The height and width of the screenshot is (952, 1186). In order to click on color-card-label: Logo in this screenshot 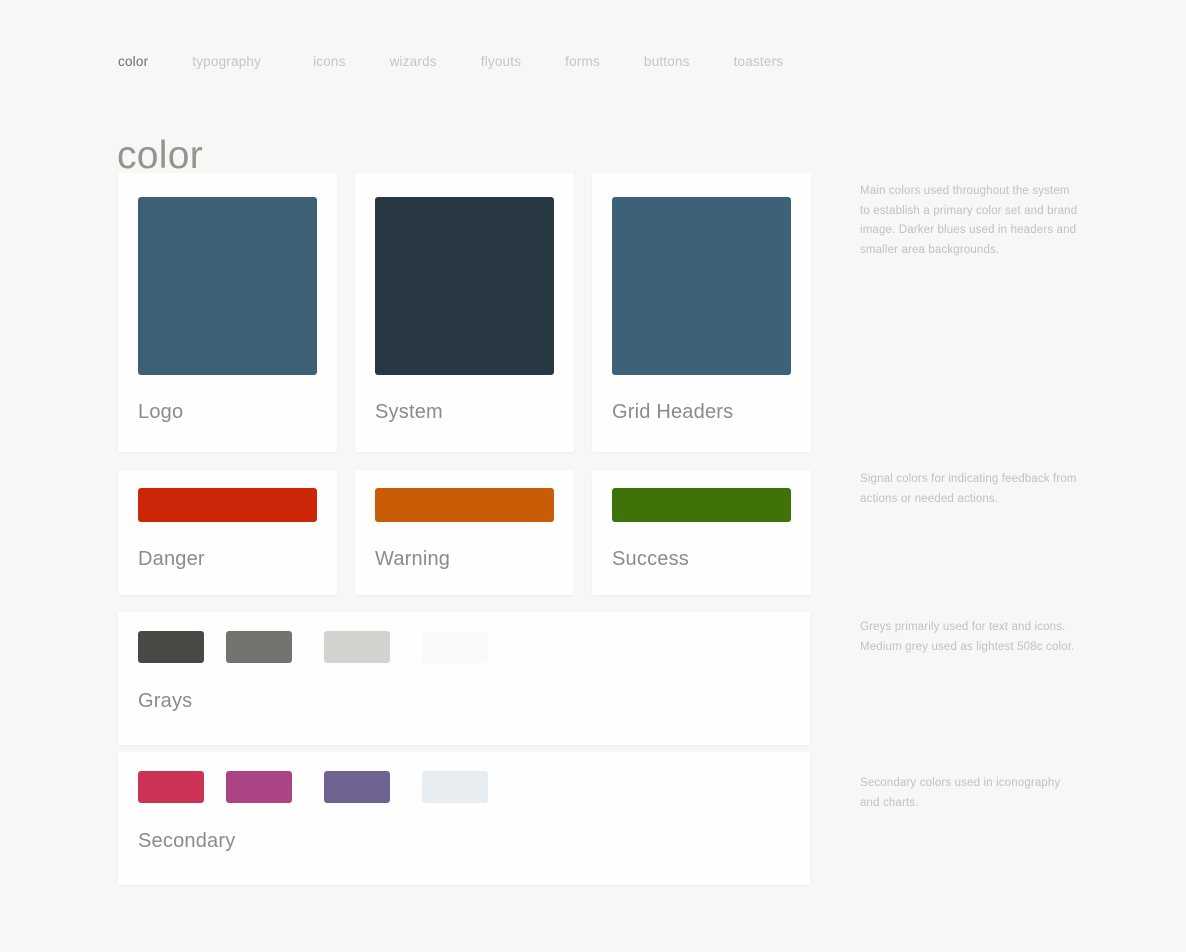, I will do `click(161, 412)`.